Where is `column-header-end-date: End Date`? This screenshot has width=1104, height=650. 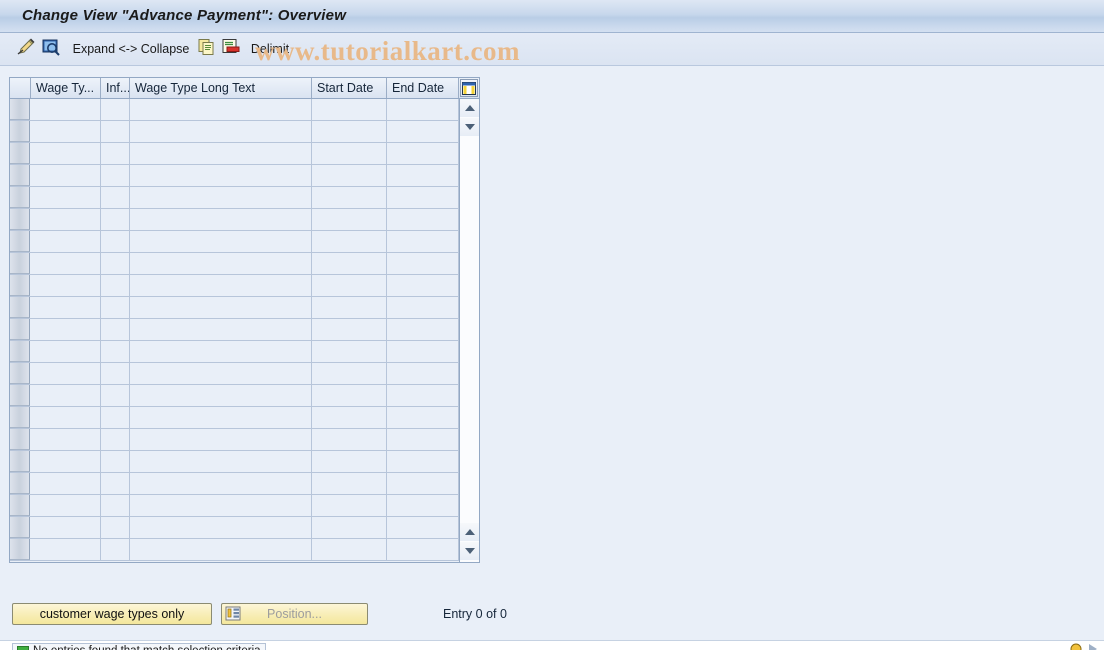 column-header-end-date: End Date is located at coordinates (423, 88).